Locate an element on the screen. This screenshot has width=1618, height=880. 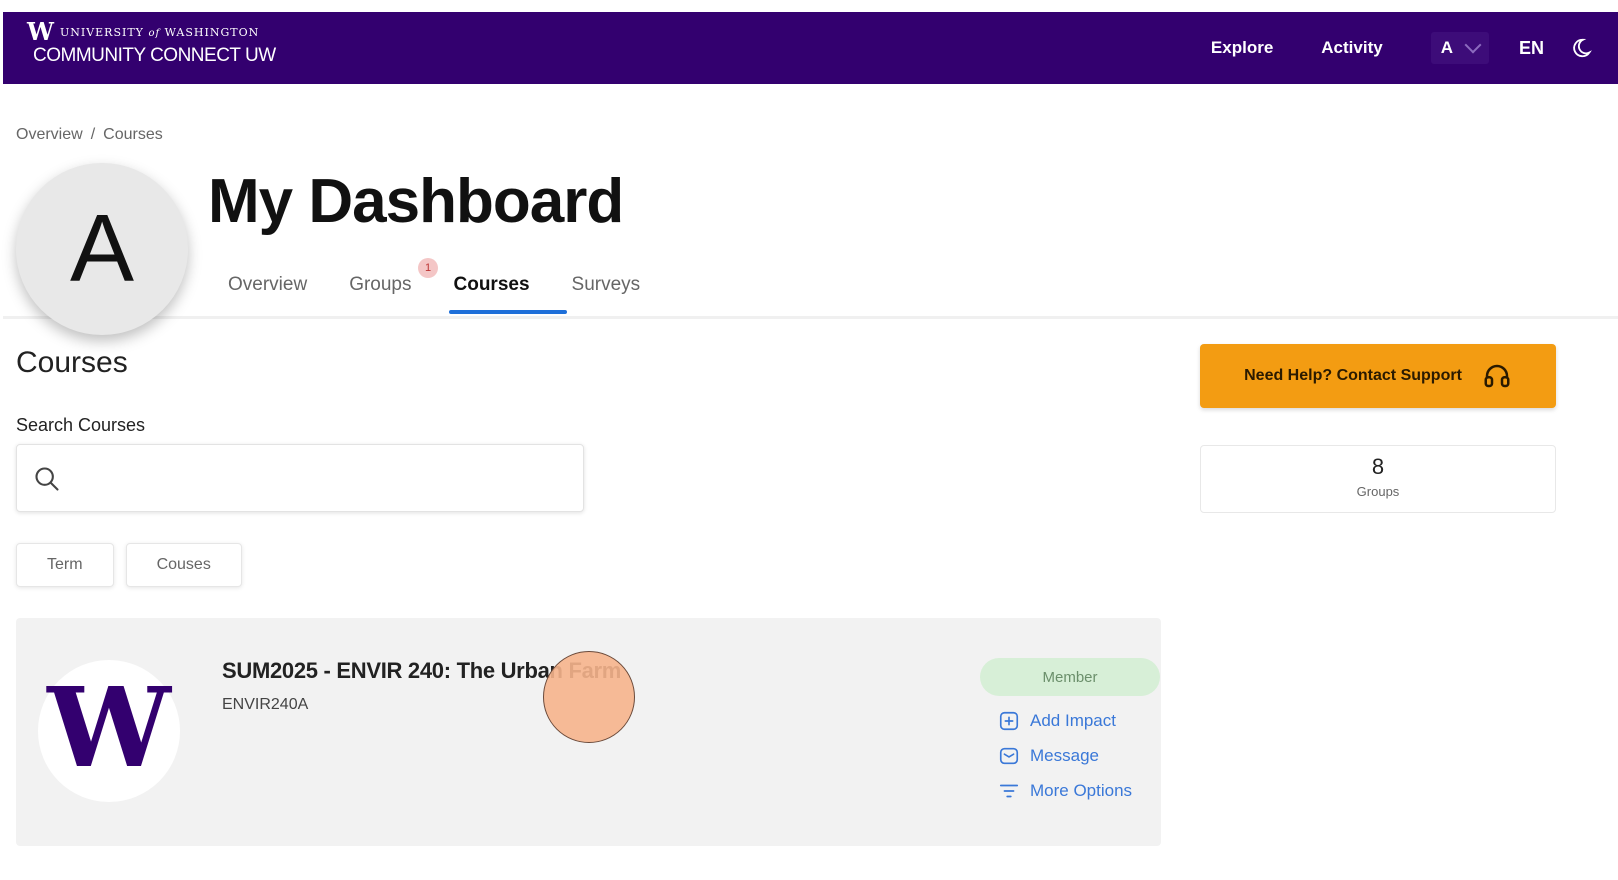
top-nav: Explore Activity A EN is located at coordinates (1414, 48).